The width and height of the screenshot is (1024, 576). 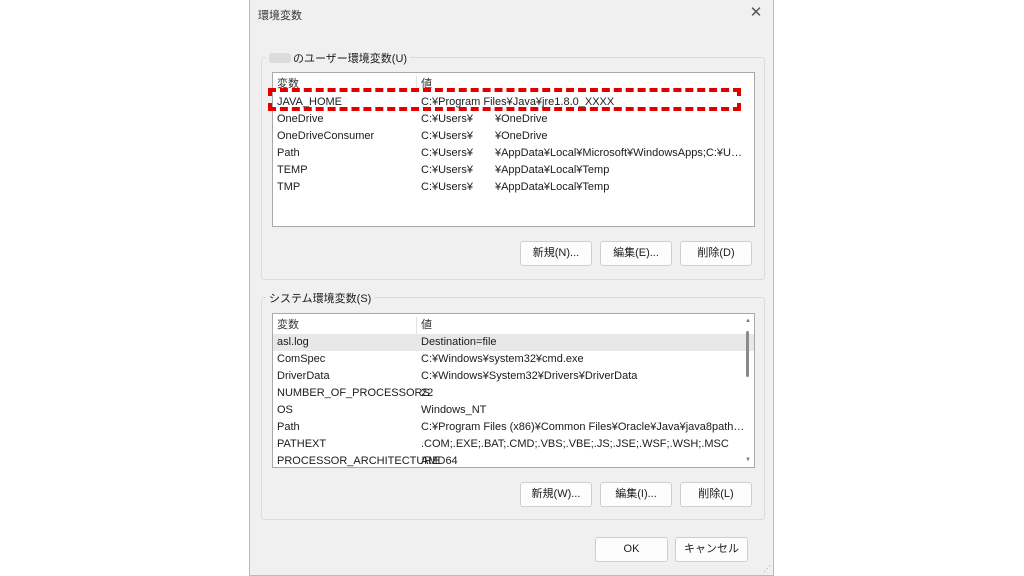 What do you see at coordinates (511, 14) in the screenshot?
I see `title-bar: 環境変数 ✕` at bounding box center [511, 14].